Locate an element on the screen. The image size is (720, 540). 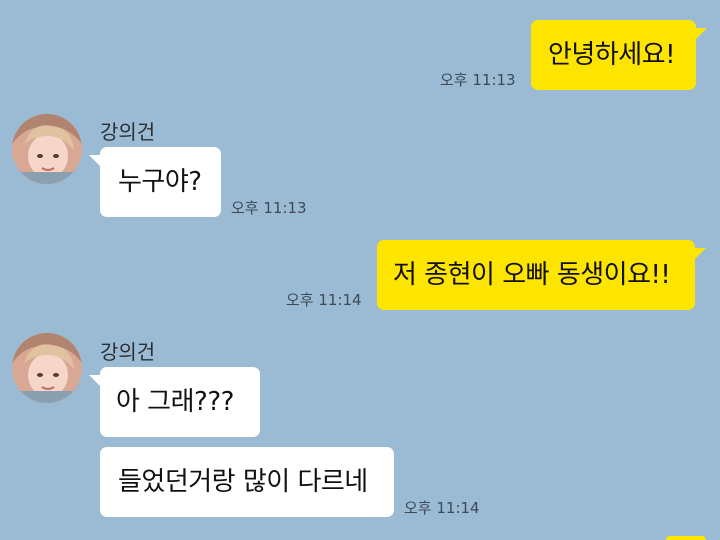
message-text: 들었던거랑 많이 다르네 is located at coordinates (243, 482).